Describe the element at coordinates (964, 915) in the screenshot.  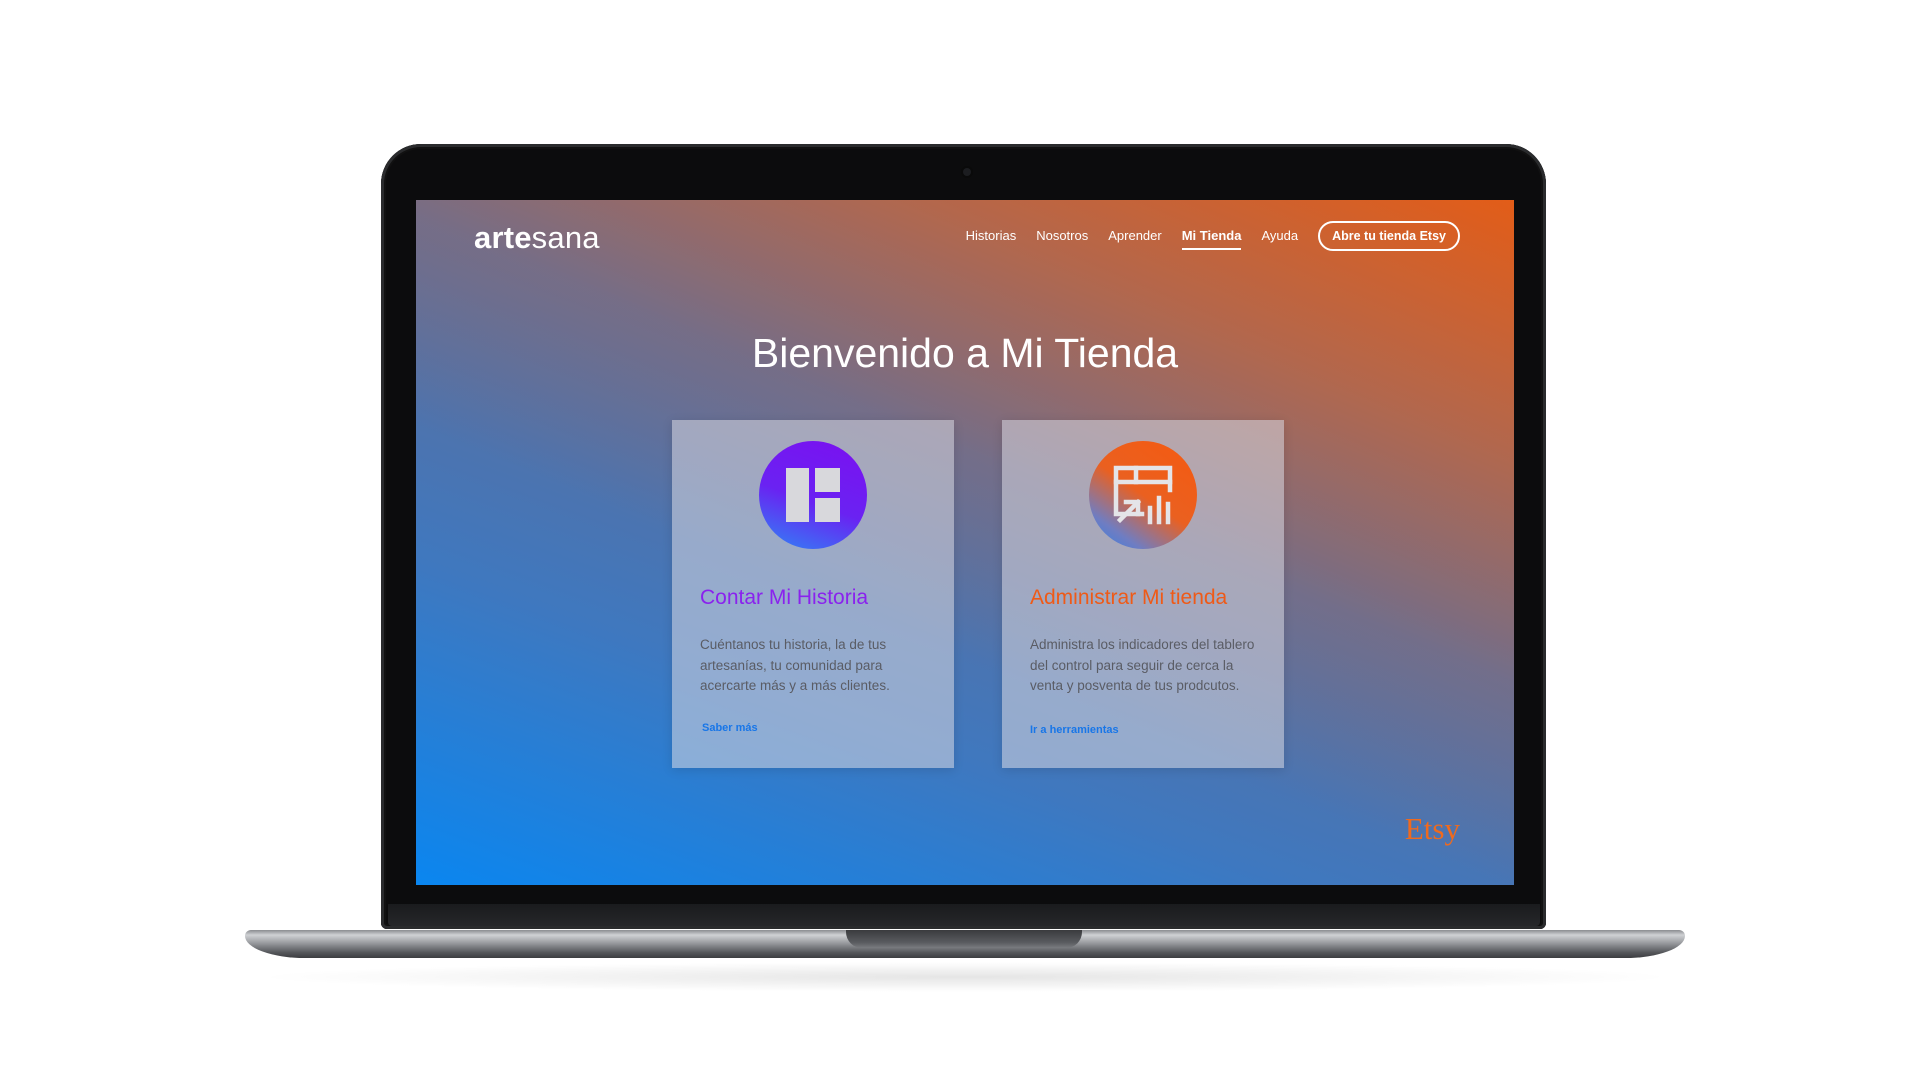
I see `laptop-chin` at that location.